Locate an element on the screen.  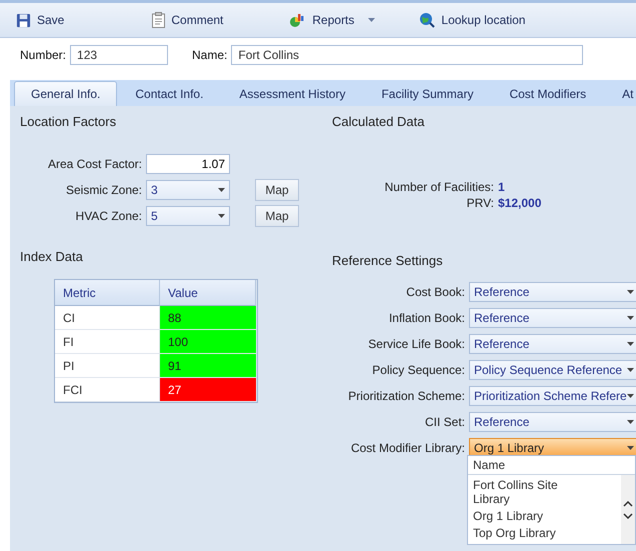
column-header: Name is located at coordinates (551, 465).